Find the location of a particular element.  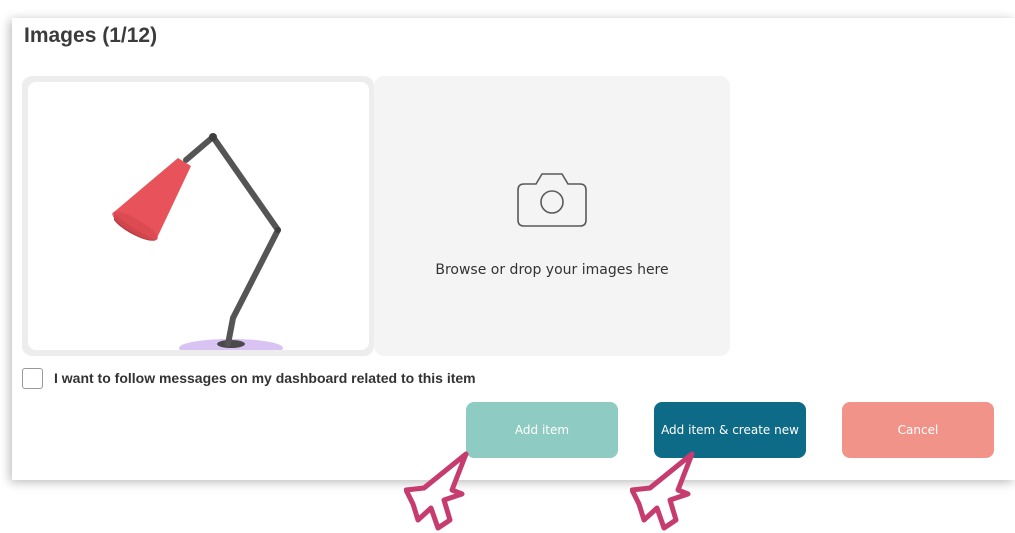

follow-messages-checkbox is located at coordinates (32, 378).